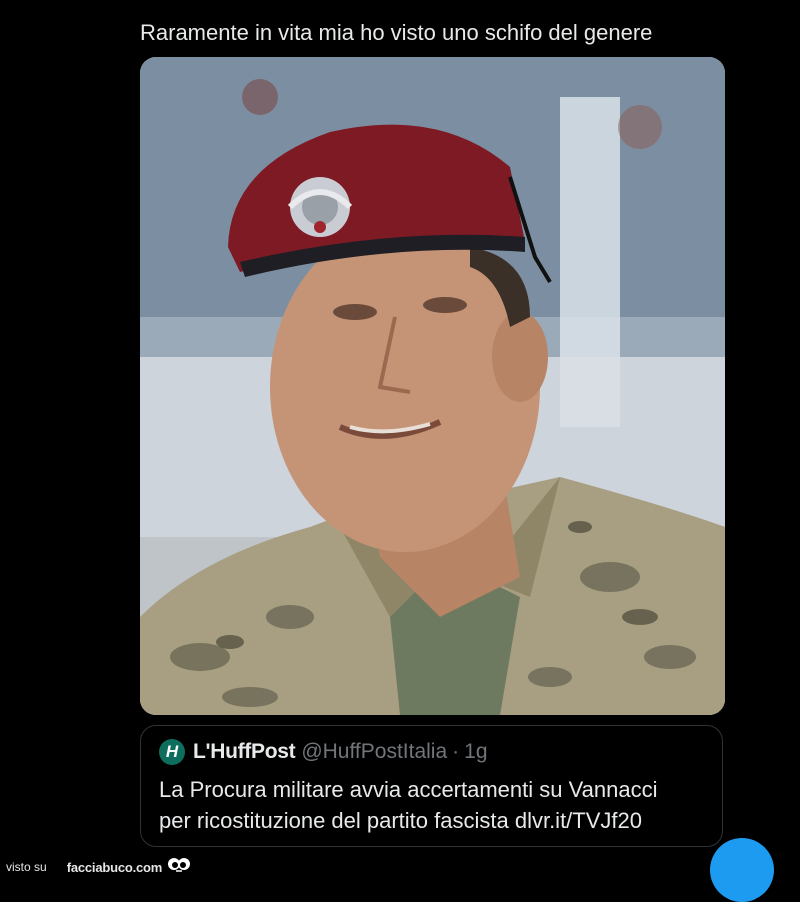  I want to click on facciabuco-watermark: visto su facciabuco.com, so click(98, 867).